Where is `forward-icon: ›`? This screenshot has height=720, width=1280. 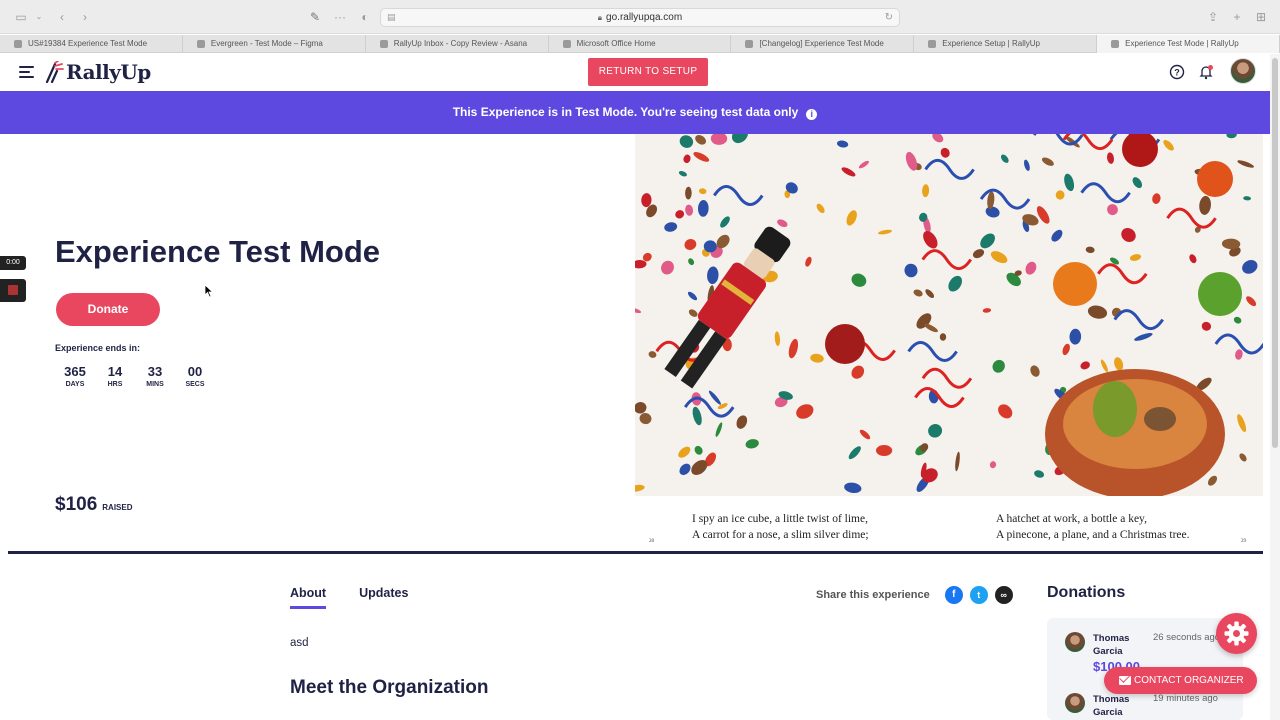 forward-icon: › is located at coordinates (85, 17).